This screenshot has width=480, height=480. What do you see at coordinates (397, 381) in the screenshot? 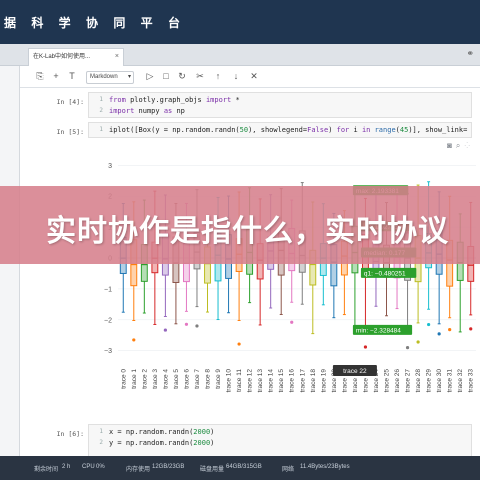
I see `x-tick-label: trace 26` at bounding box center [397, 381].